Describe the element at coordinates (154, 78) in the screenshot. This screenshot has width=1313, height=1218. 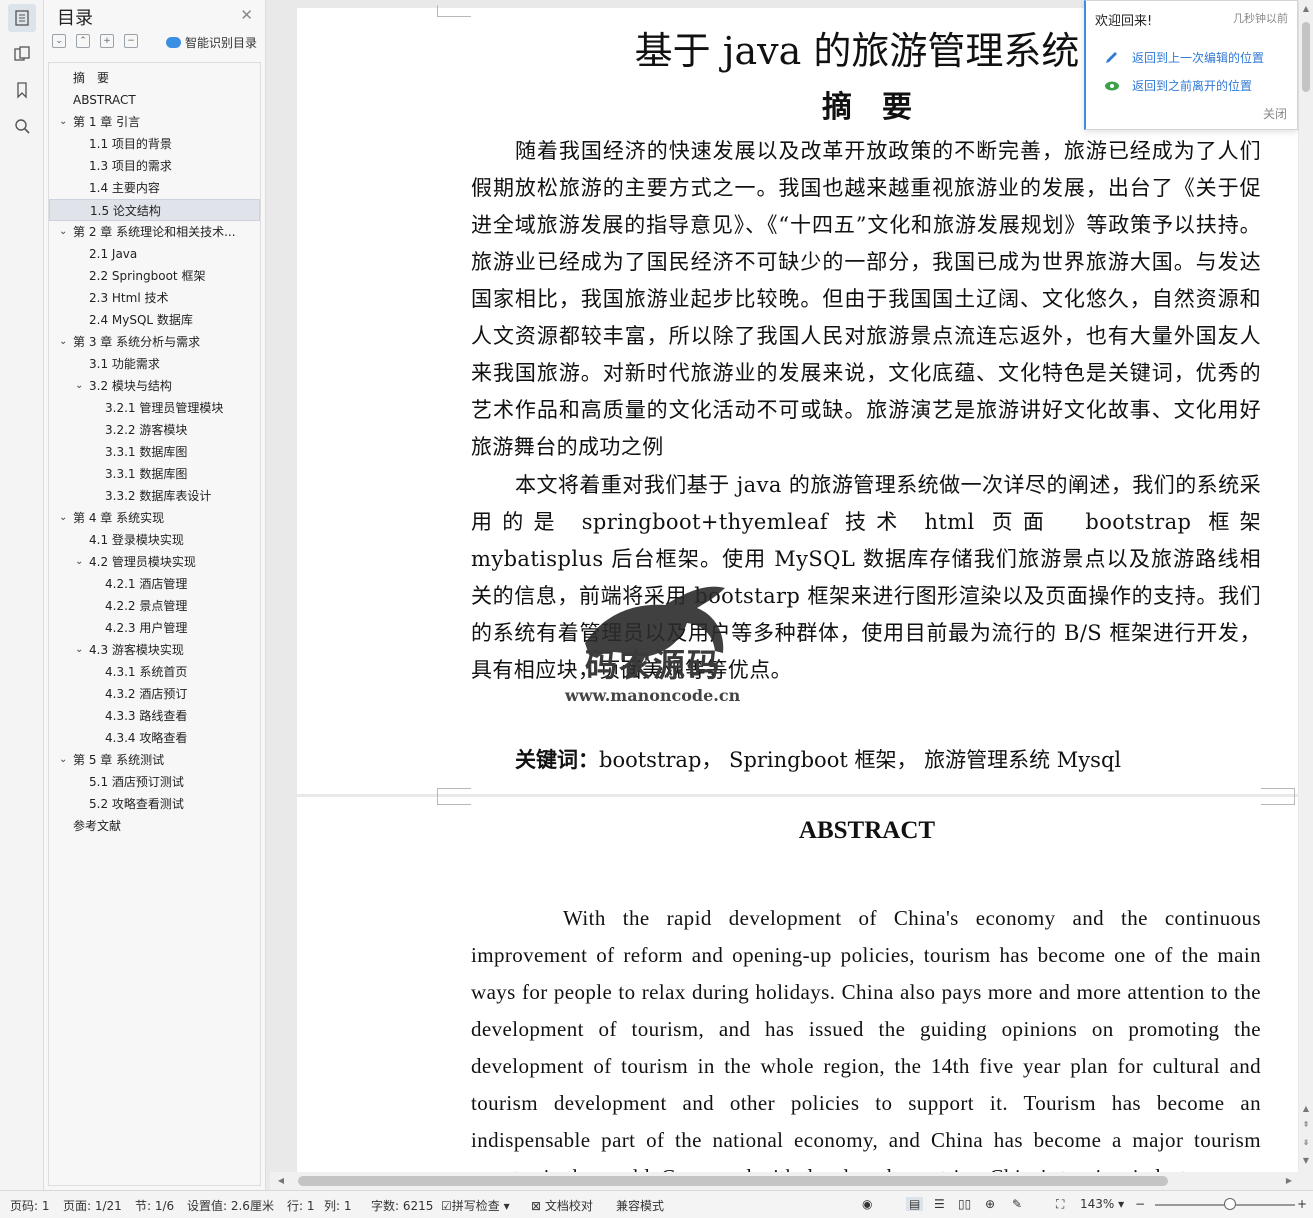
I see `toc-item: 摘 要` at that location.